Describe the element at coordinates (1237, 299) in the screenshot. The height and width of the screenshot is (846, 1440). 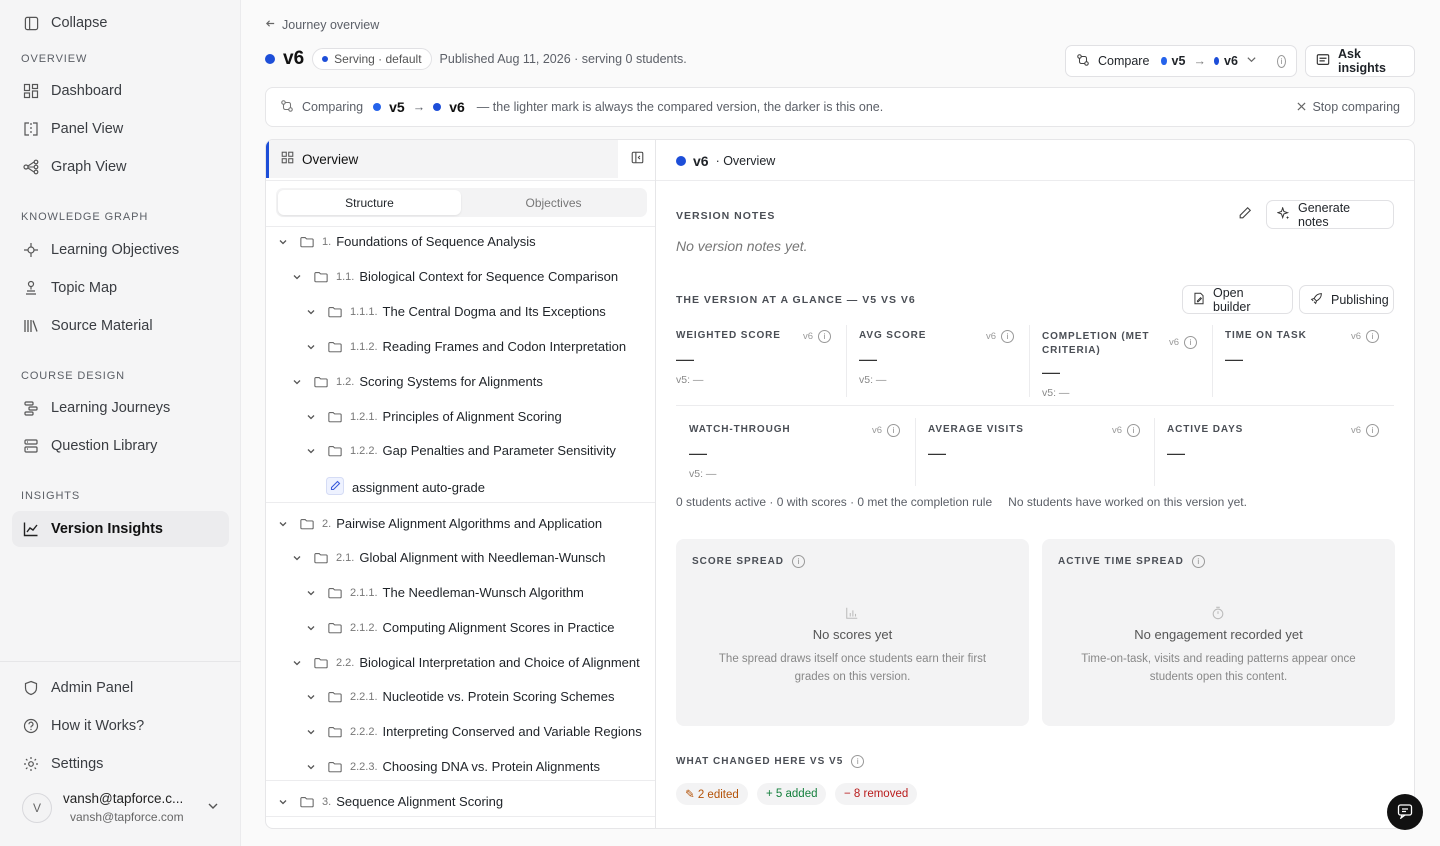
I see `open-builder-button: Open builder` at that location.